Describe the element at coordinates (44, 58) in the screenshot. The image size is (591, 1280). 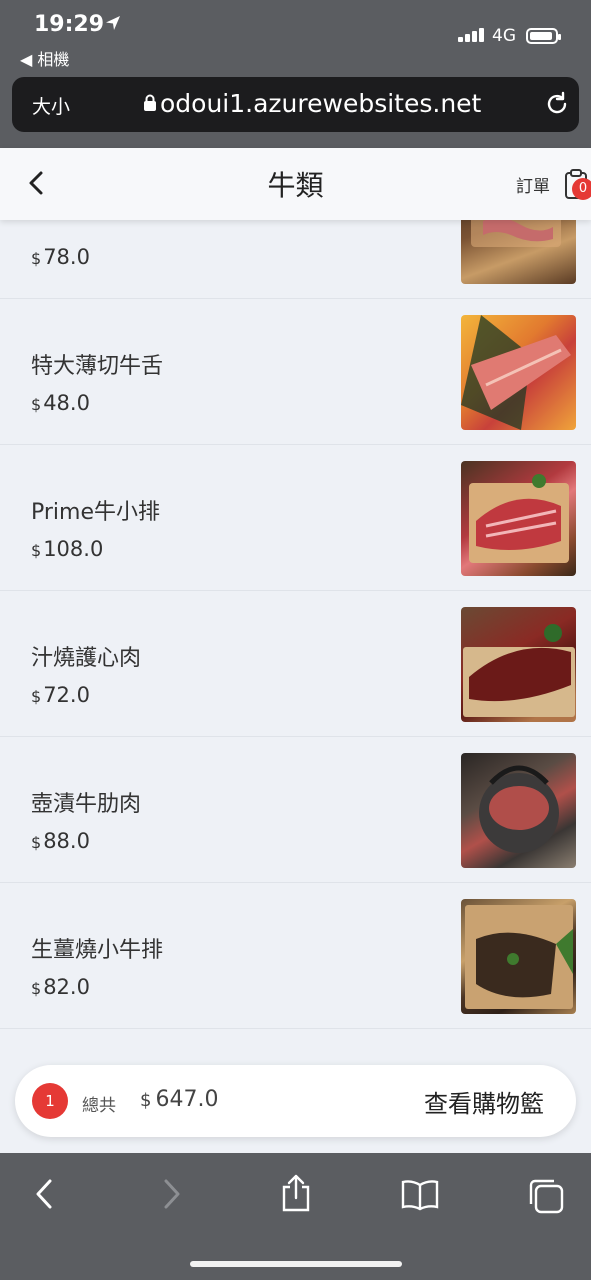
I see `back-to-app-link: ◀ 相機` at that location.